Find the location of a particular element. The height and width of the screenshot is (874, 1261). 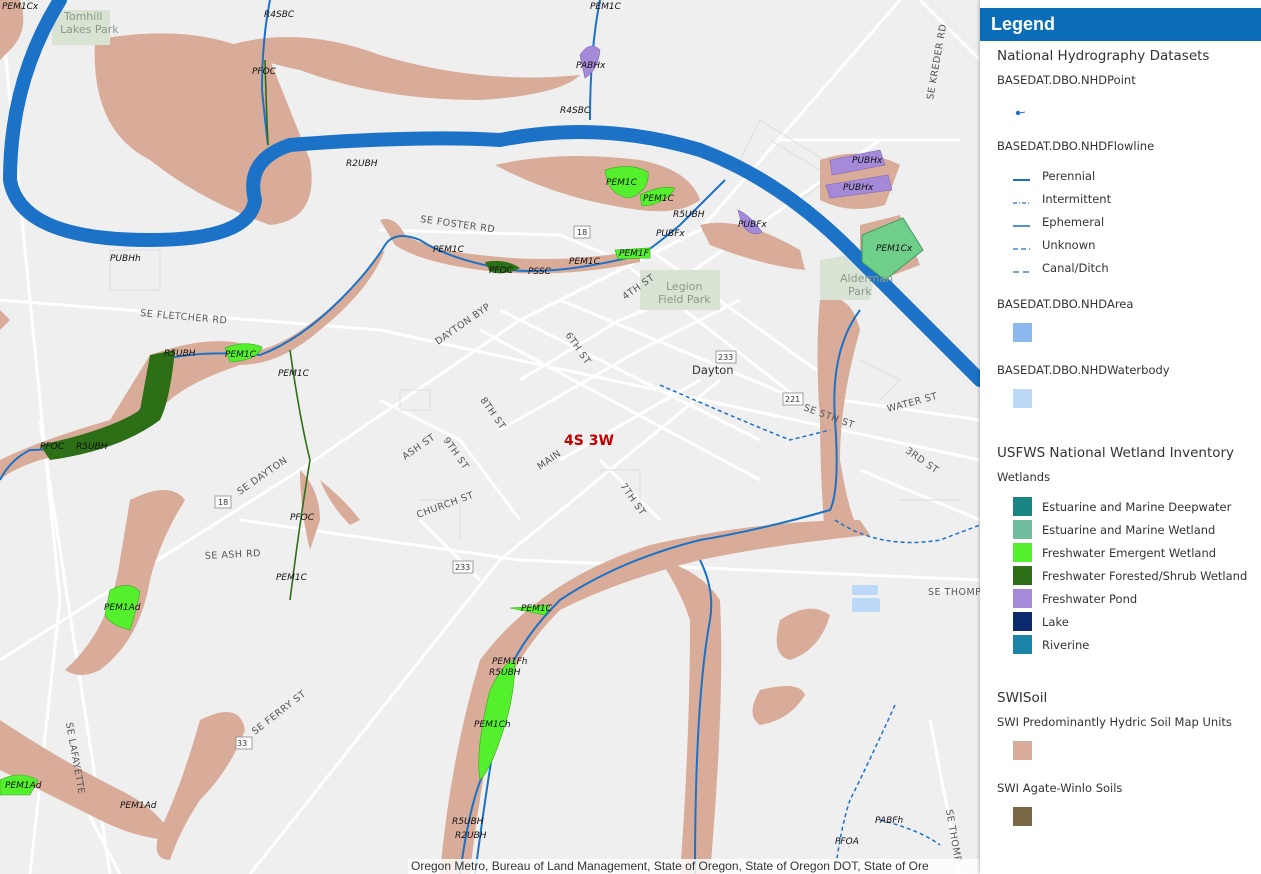

svg-text: PABFh is located at coordinates (889, 821).